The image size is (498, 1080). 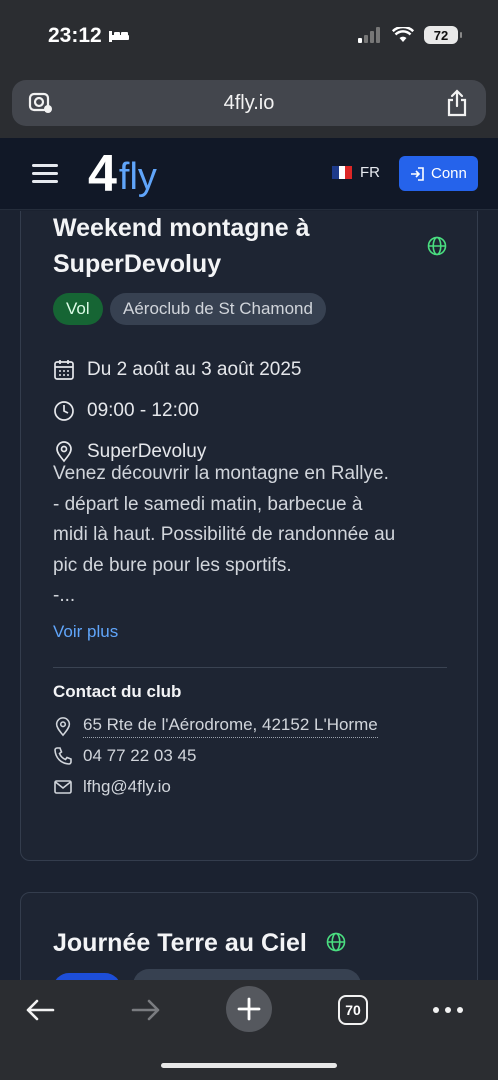 What do you see at coordinates (403, 34) in the screenshot?
I see `wifi-icon` at bounding box center [403, 34].